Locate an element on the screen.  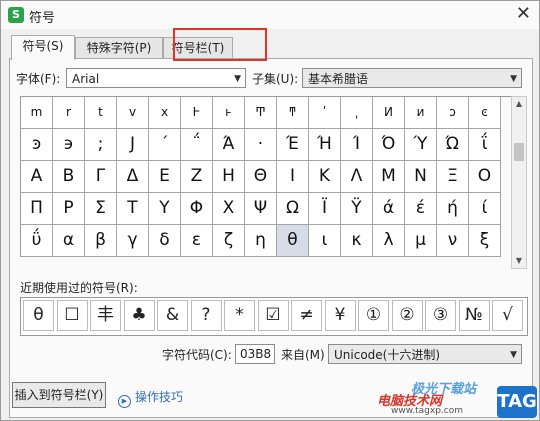
symbol-cell: ΰ is located at coordinates (37, 241).